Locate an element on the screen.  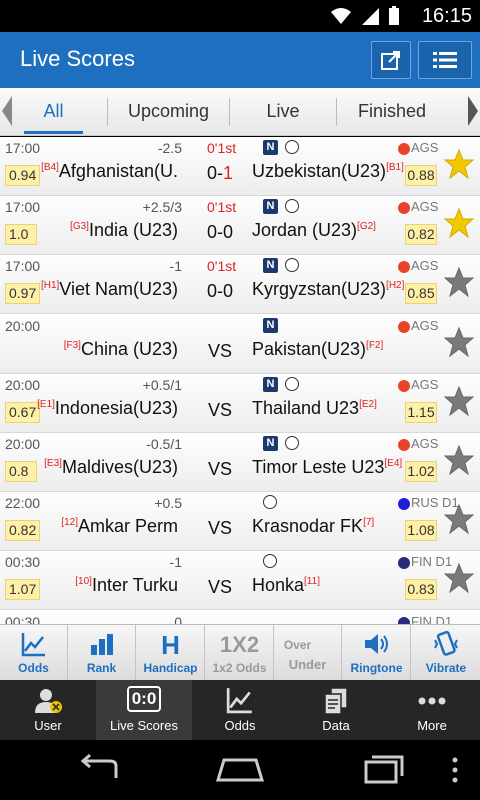
signal-icon is located at coordinates (370, 16).